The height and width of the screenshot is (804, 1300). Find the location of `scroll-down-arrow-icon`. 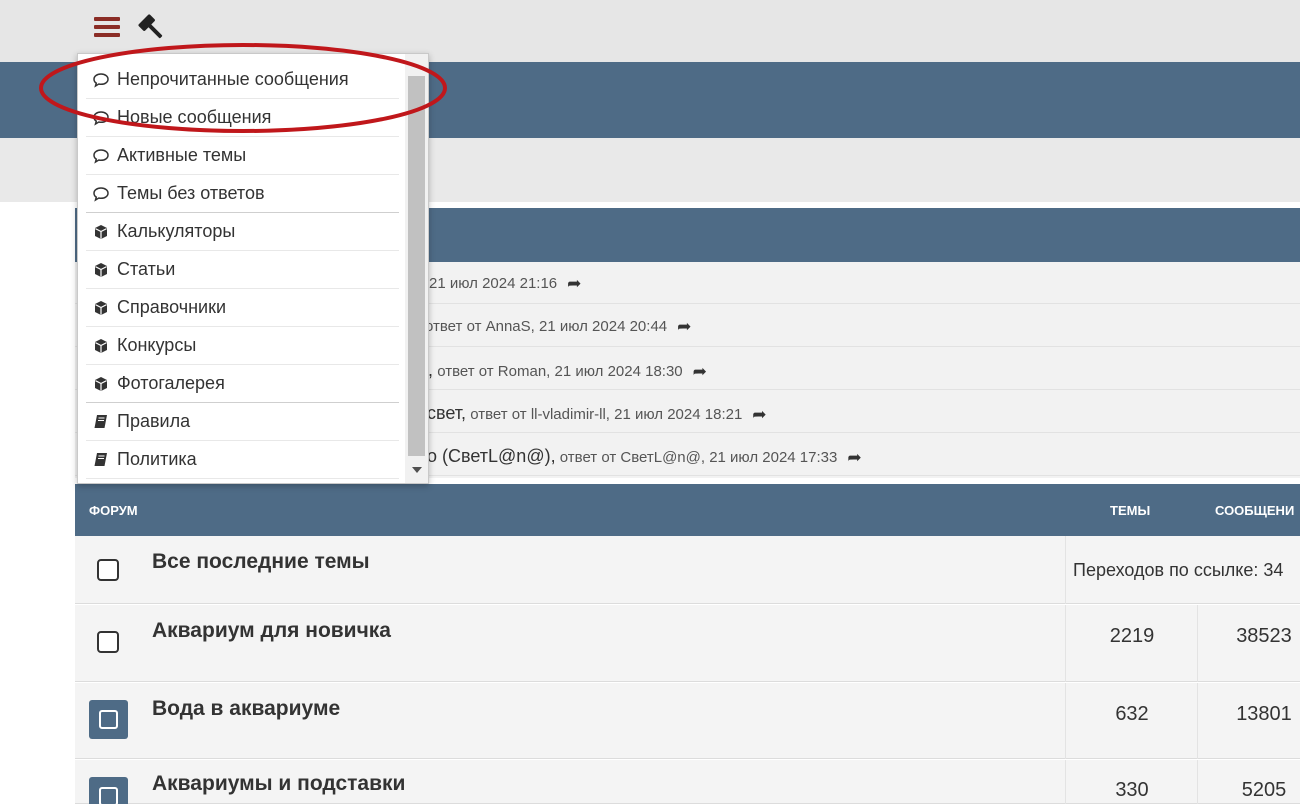

scroll-down-arrow-icon is located at coordinates (417, 470).